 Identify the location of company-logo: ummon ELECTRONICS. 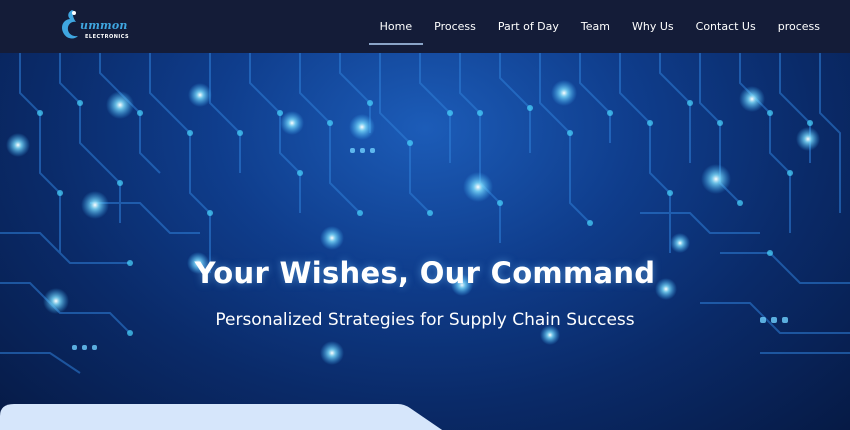
(98, 27).